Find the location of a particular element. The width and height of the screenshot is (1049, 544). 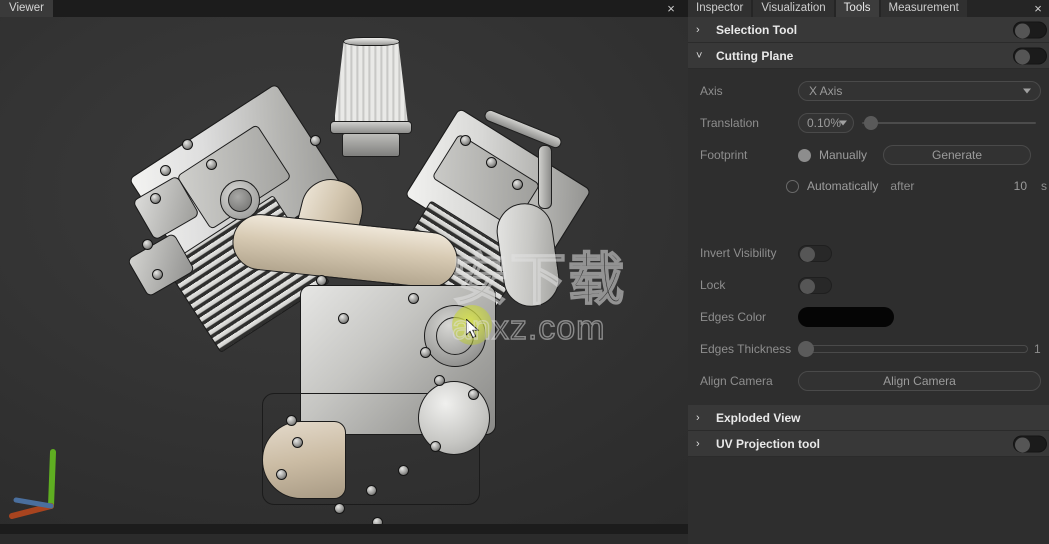

section-title: UV Projection tool is located at coordinates (768, 443).